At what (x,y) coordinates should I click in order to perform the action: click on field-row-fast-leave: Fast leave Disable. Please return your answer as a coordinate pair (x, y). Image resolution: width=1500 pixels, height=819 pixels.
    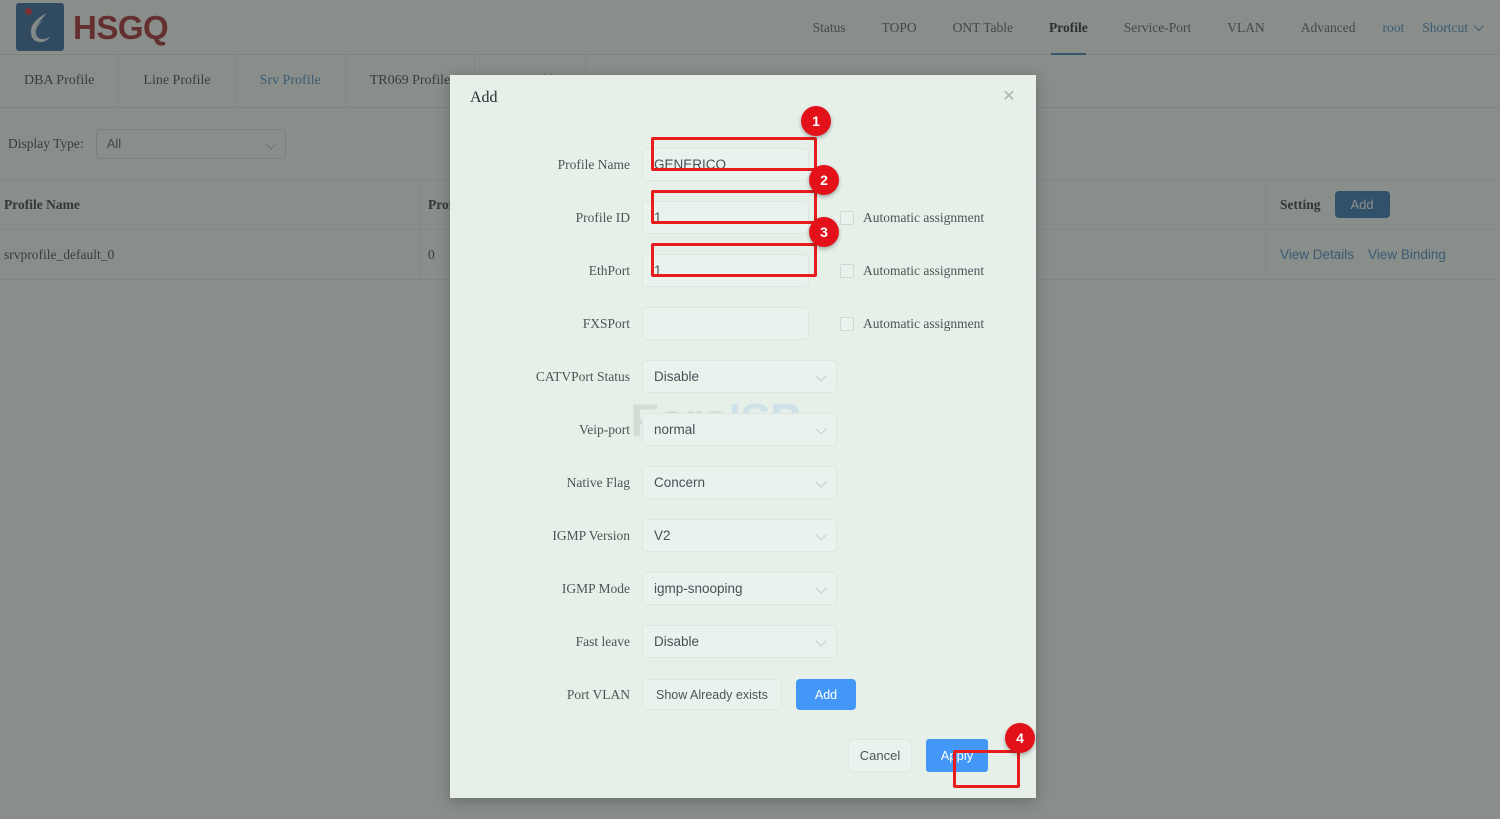
    Looking at the image, I should click on (743, 641).